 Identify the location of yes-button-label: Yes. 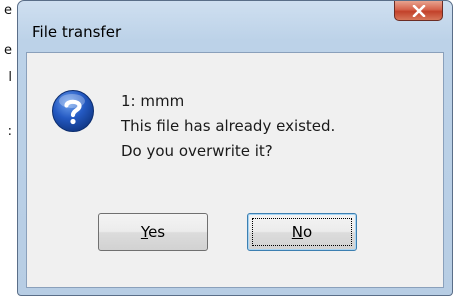
(153, 232).